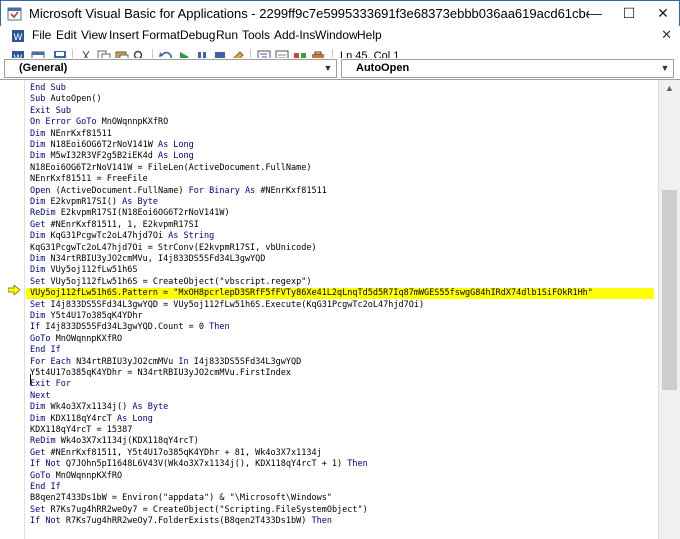  Describe the element at coordinates (122, 236) in the screenshot. I see `code-line: Dim KqG31PcgwTc2oL47hjd7Oi As String` at that location.